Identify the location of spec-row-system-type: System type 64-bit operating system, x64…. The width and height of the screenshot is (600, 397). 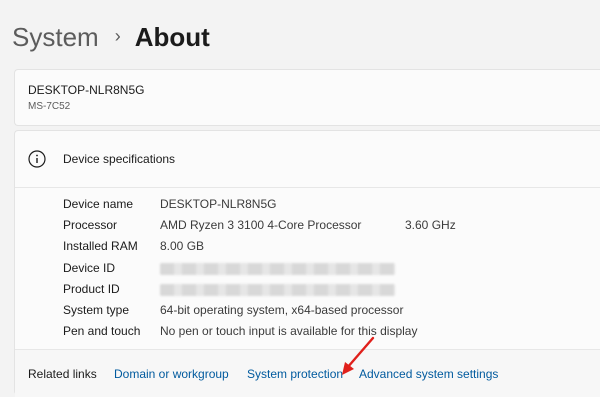
(323, 310).